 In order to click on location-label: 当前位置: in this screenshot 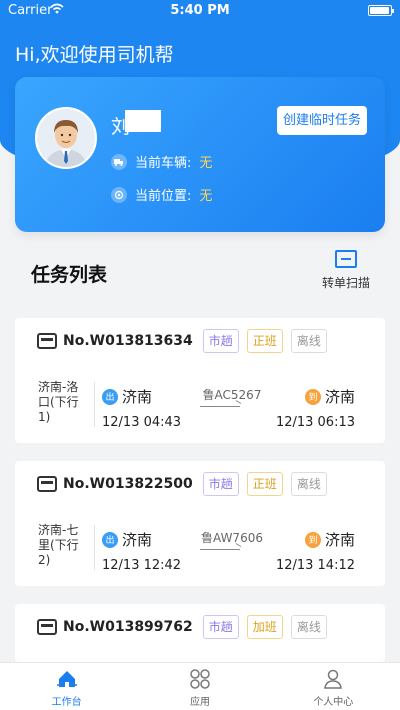, I will do `click(163, 196)`.